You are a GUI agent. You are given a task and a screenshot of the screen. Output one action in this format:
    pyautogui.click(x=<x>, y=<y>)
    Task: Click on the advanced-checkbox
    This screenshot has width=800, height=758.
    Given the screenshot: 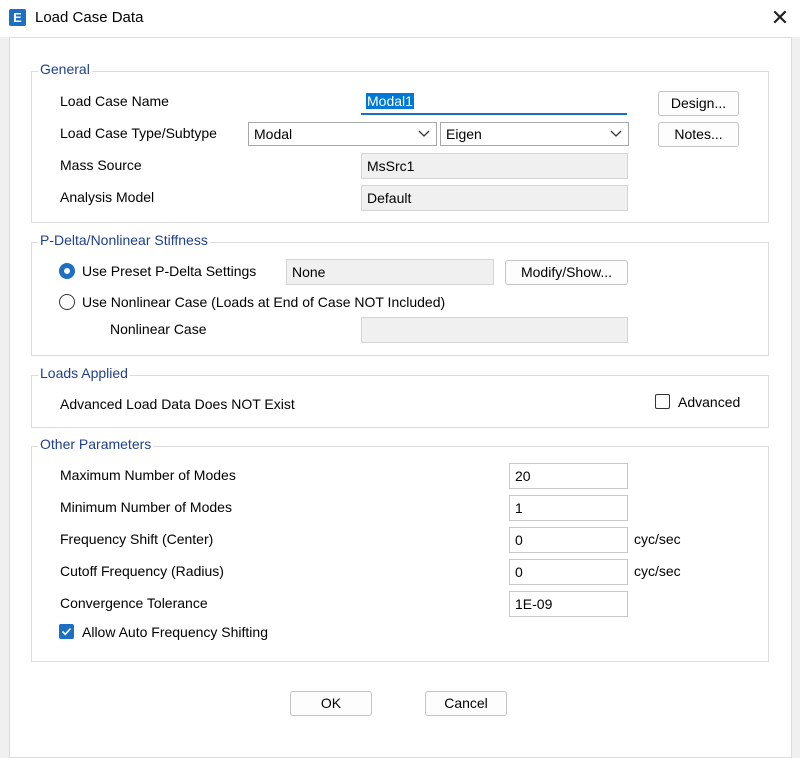 What is the action you would take?
    pyautogui.click(x=662, y=401)
    